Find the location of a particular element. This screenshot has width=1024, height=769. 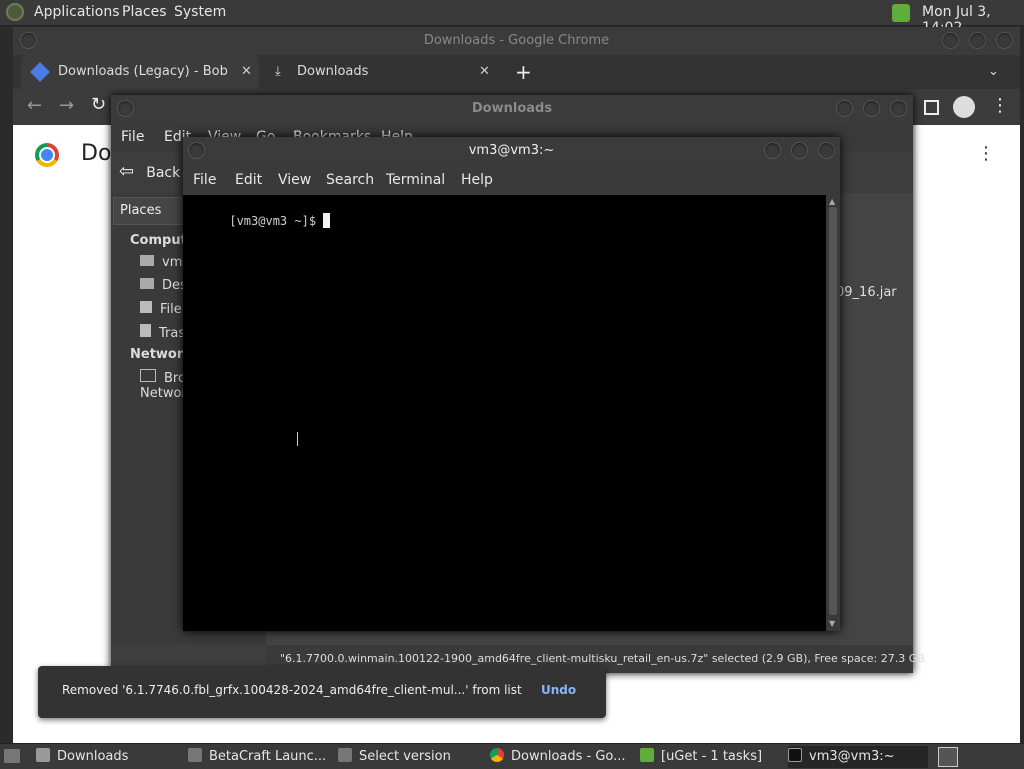

file-manager-window-title: Downloads is located at coordinates (512, 108).